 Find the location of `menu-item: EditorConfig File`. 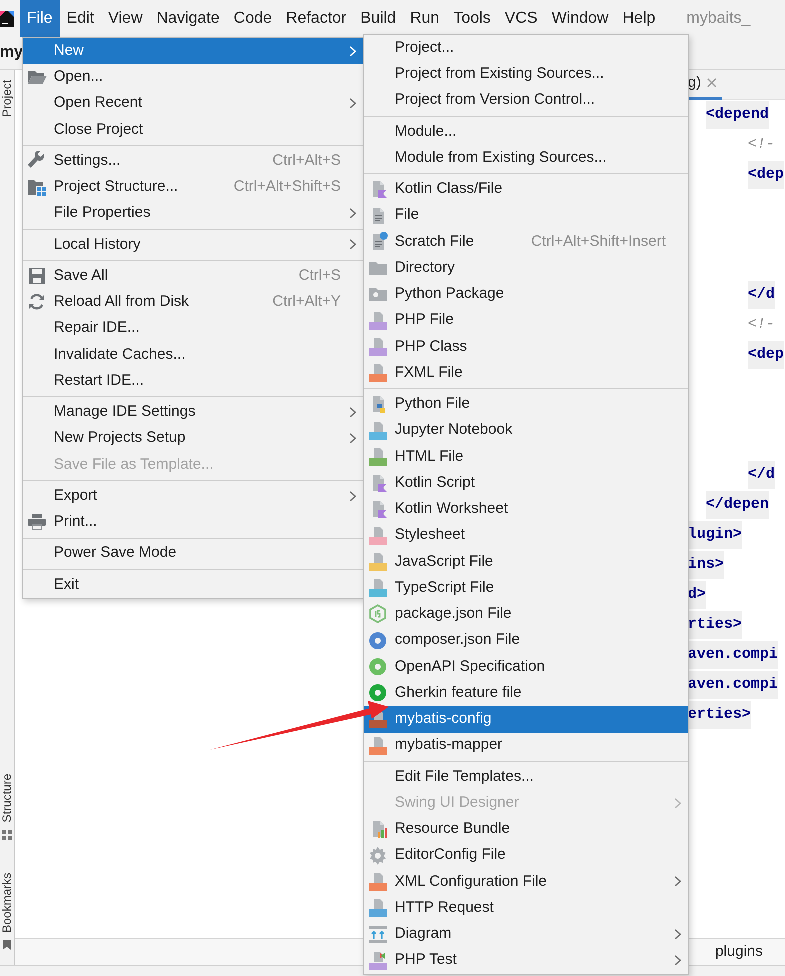

menu-item: EditorConfig File is located at coordinates (526, 855).